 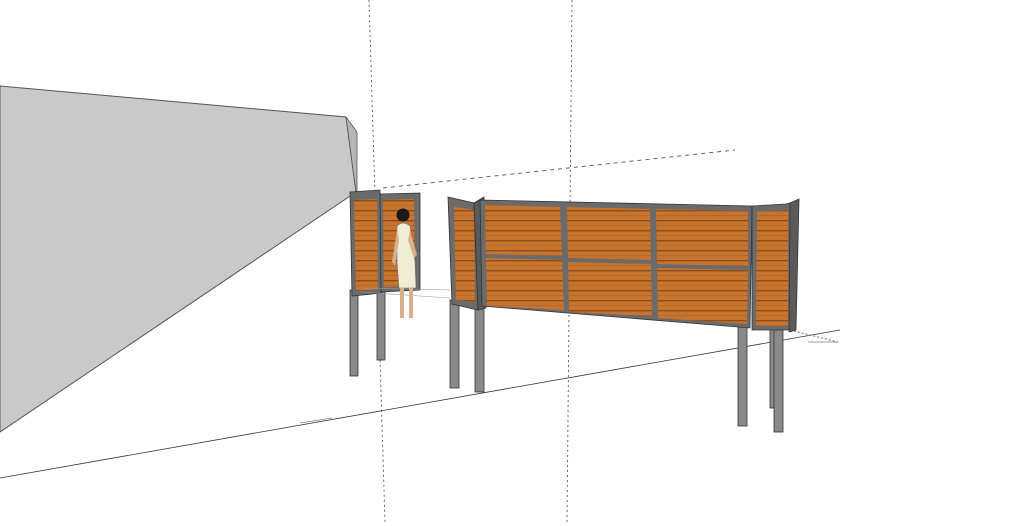 What do you see at coordinates (559, 169) in the screenshot?
I see `dashed-axis` at bounding box center [559, 169].